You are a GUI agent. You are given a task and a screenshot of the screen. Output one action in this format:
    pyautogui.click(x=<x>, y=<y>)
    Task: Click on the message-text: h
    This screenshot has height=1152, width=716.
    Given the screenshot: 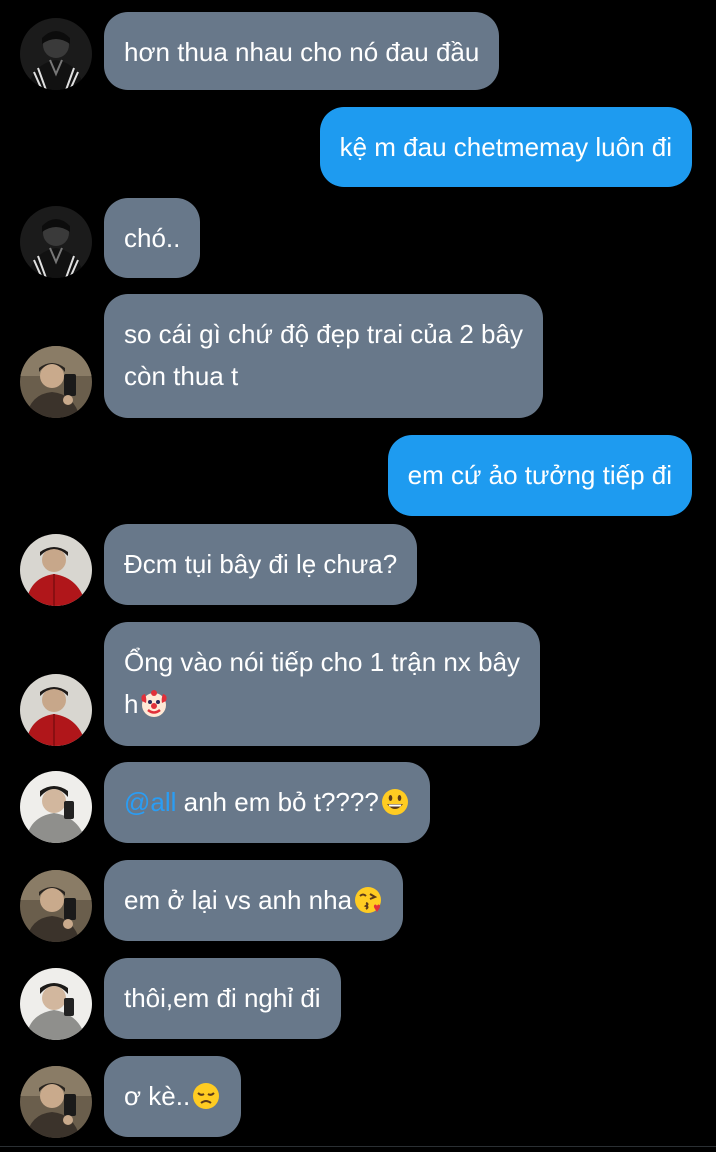 What is the action you would take?
    pyautogui.click(x=131, y=704)
    